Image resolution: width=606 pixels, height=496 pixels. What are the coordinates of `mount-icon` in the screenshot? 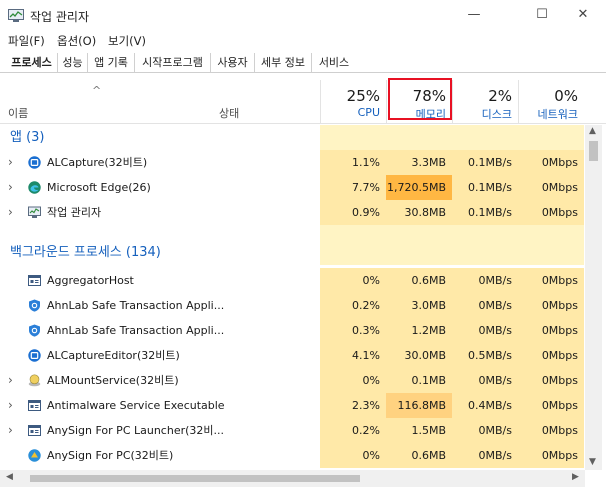 It's located at (34, 380).